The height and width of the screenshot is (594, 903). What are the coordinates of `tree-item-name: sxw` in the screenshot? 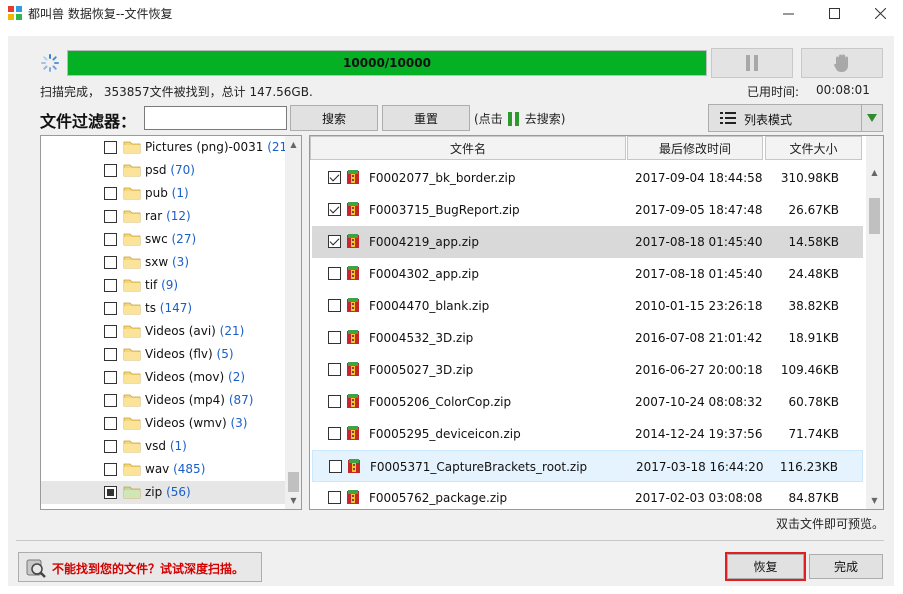 It's located at (157, 262).